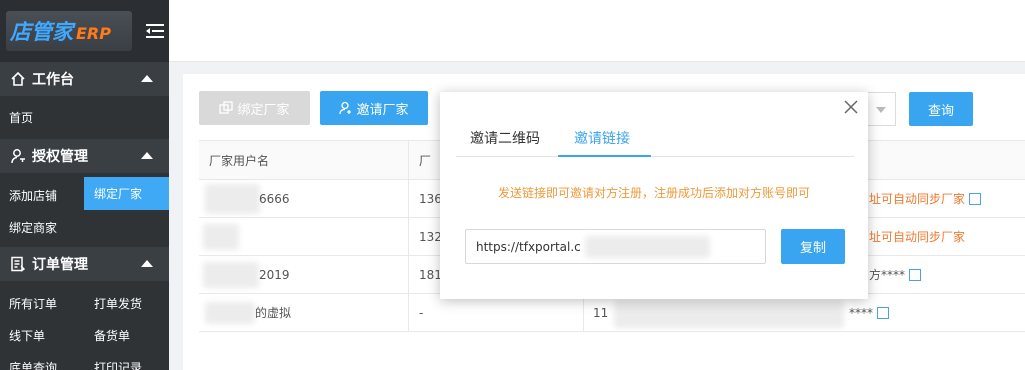 This screenshot has width=1025, height=370. What do you see at coordinates (118, 364) in the screenshot?
I see `sidebar-item-print-records: 打印记录` at bounding box center [118, 364].